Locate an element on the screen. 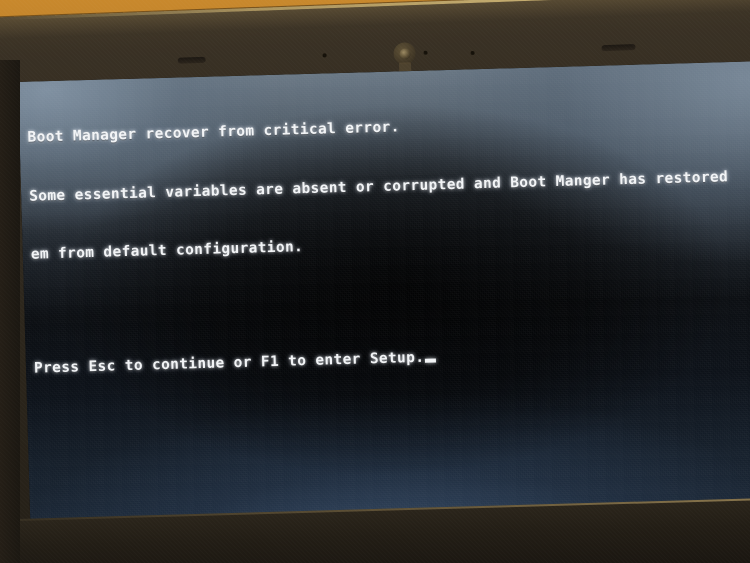 The height and width of the screenshot is (563, 750). text-cursor-icon is located at coordinates (431, 360).